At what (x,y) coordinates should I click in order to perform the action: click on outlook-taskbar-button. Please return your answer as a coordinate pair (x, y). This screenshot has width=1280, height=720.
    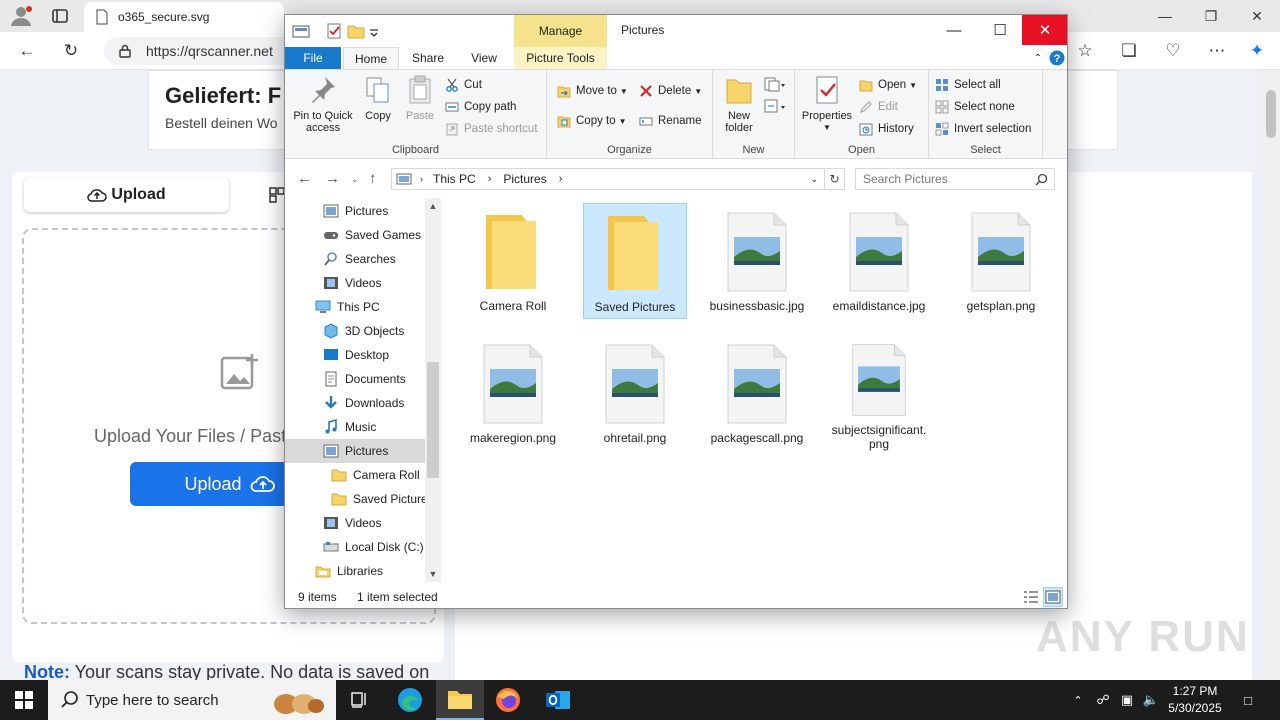
    Looking at the image, I should click on (558, 700).